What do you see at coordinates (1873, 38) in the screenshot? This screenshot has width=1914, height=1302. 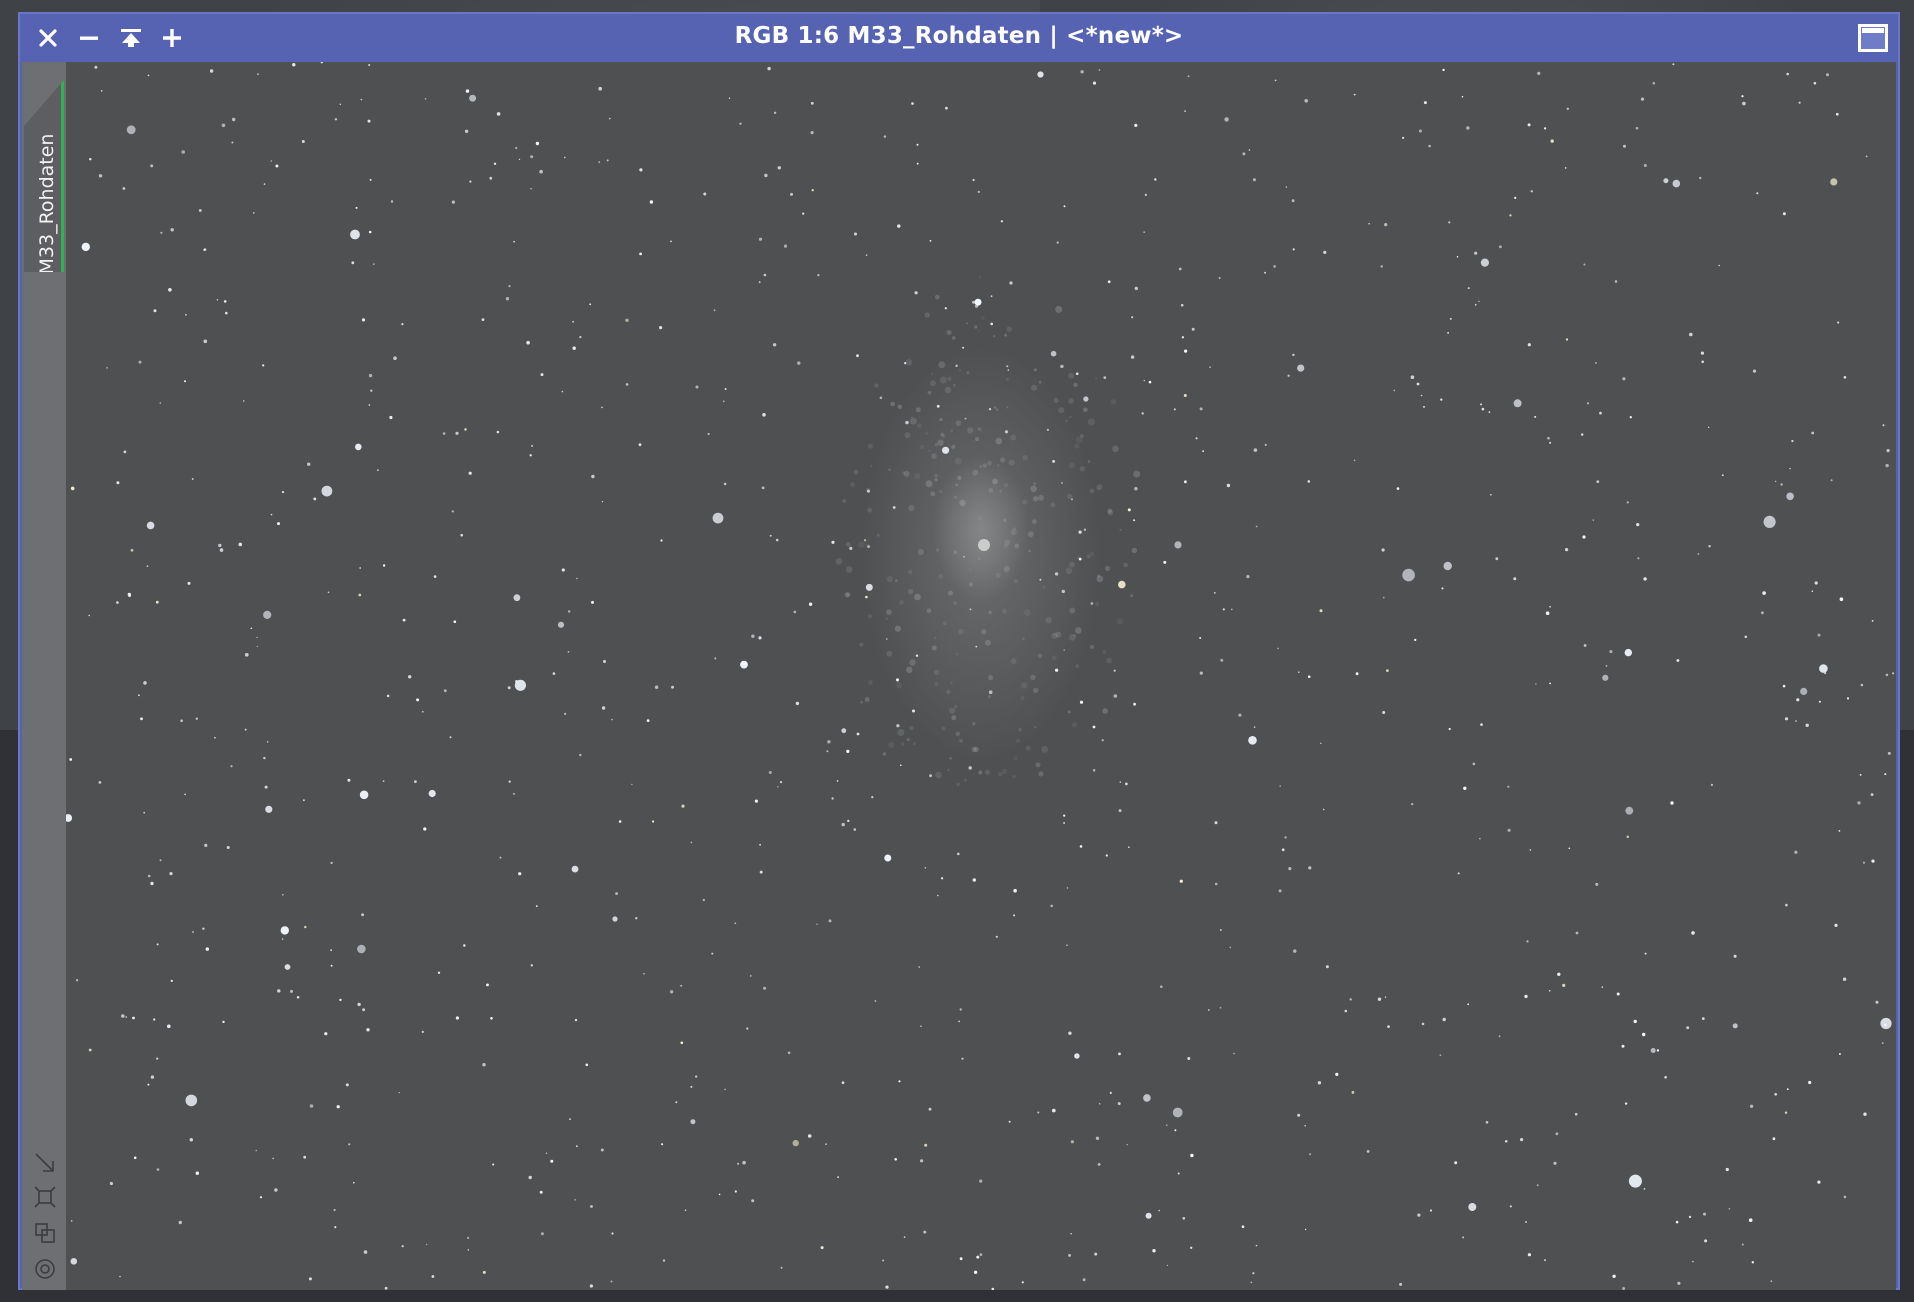 I see `maximize-window-button` at bounding box center [1873, 38].